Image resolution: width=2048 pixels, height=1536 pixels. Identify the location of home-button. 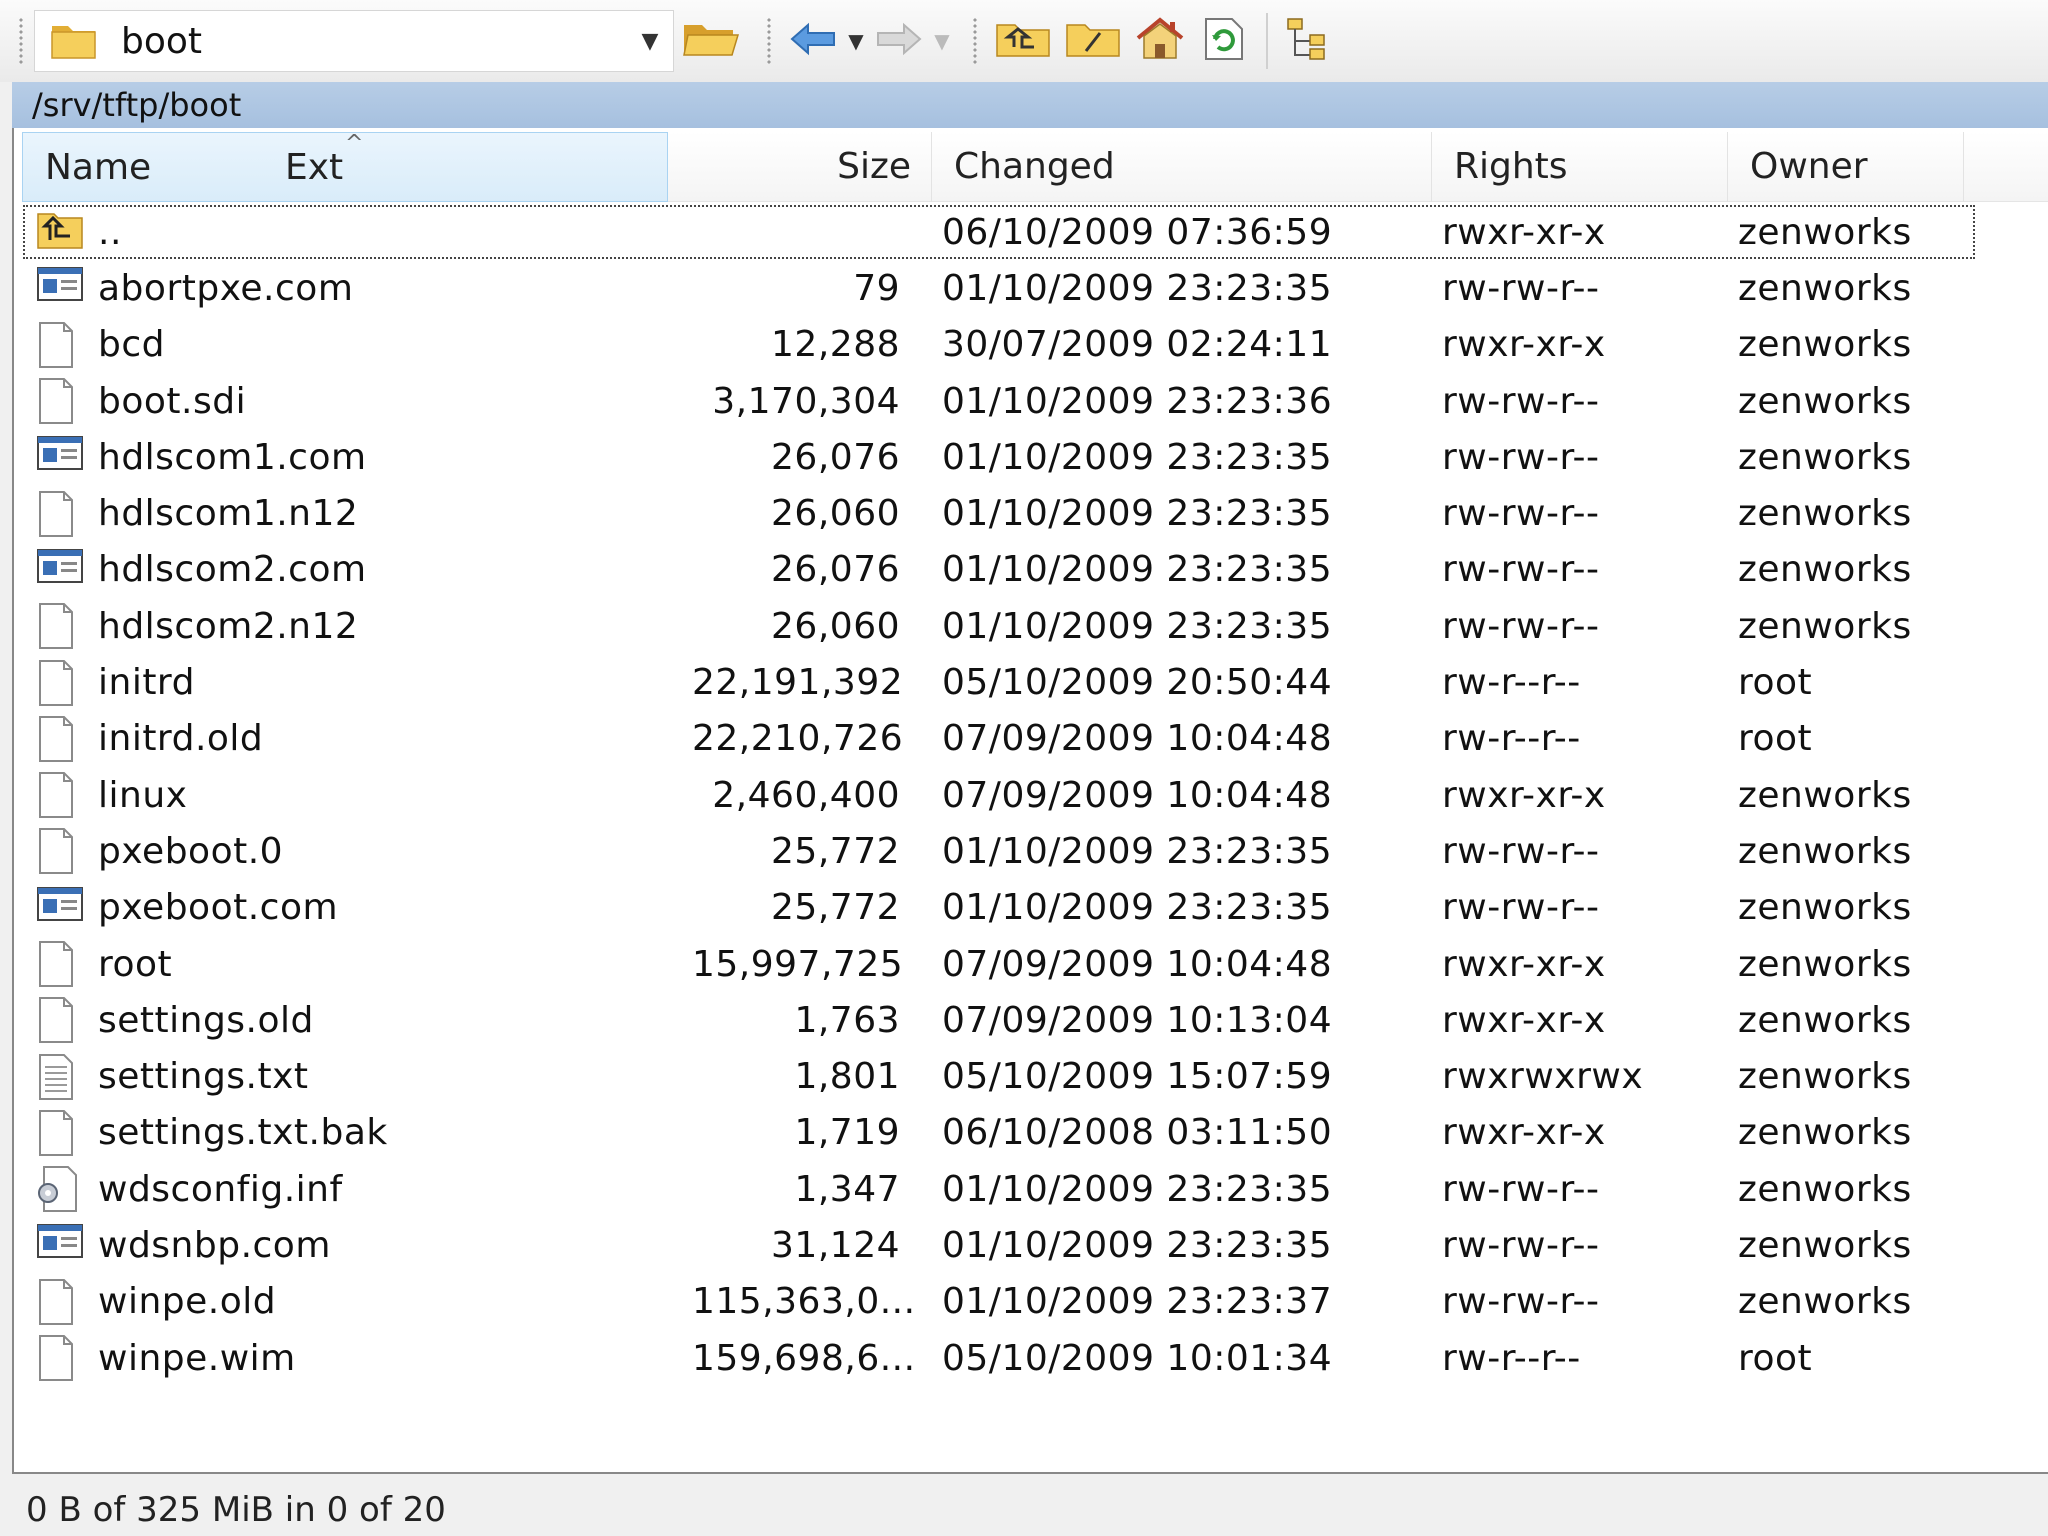
(1160, 41).